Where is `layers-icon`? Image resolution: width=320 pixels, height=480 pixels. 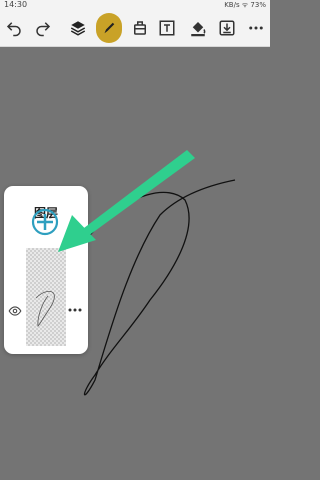
layers-icon is located at coordinates (78, 28).